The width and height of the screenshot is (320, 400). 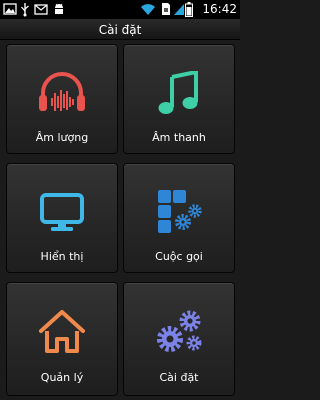 I want to click on tile-manage: Quản lý, so click(x=62, y=339).